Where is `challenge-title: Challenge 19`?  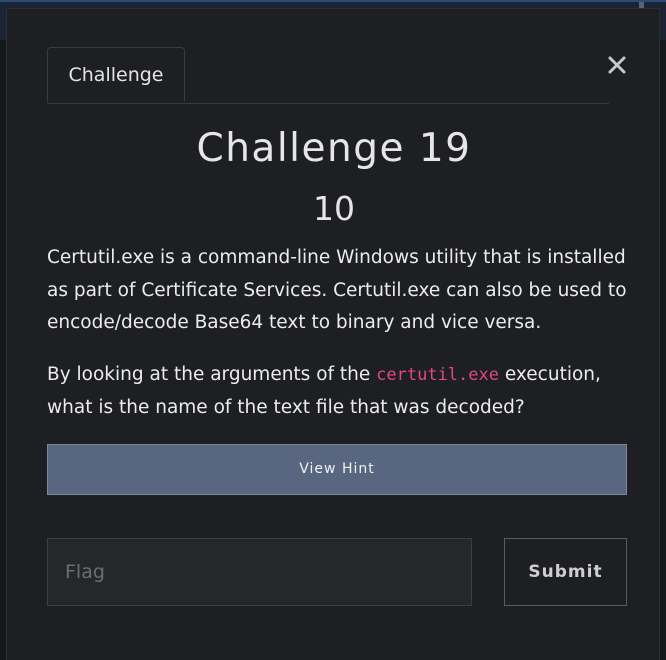
challenge-title: Challenge 19 is located at coordinates (334, 148).